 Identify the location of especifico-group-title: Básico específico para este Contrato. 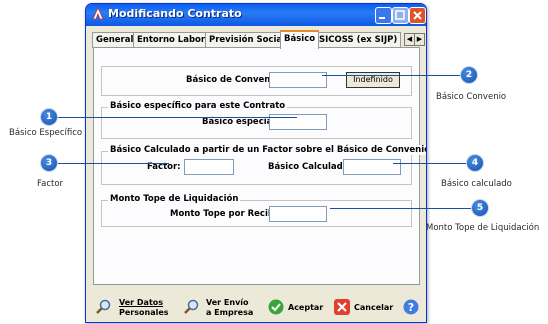
(198, 106).